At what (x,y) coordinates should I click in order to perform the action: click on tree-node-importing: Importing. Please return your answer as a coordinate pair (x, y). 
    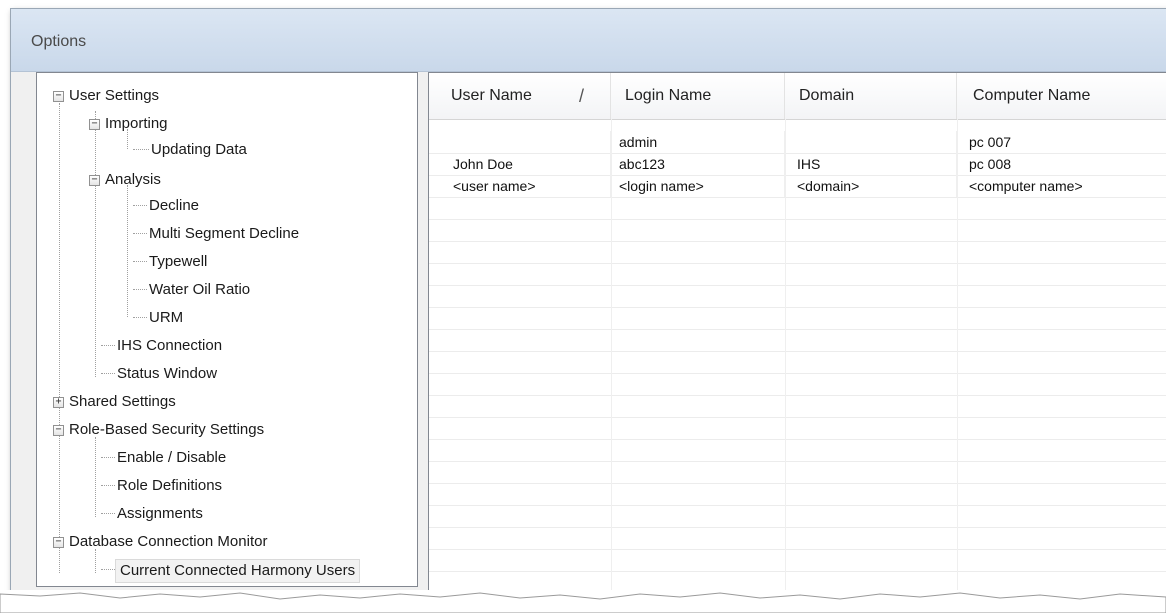
    Looking at the image, I should click on (136, 124).